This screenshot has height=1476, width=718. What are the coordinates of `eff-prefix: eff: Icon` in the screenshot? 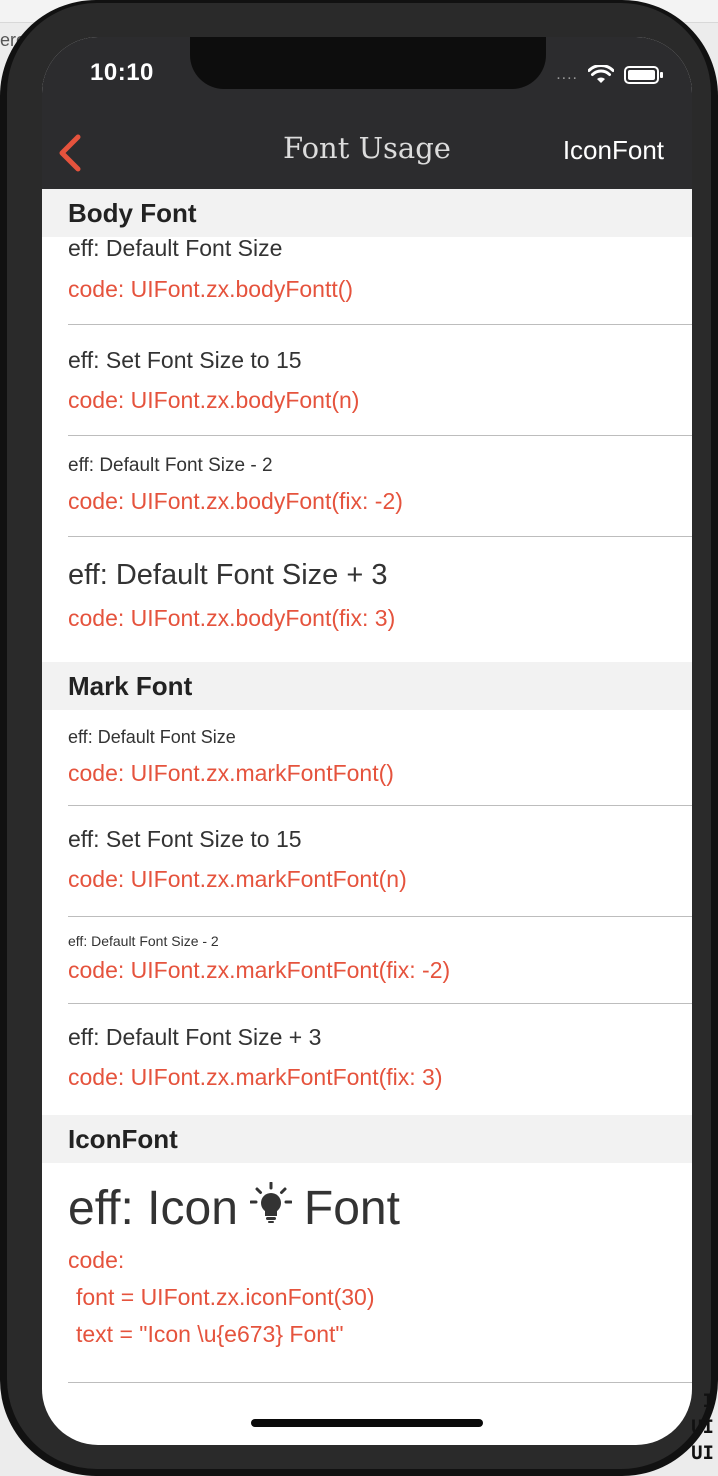 It's located at (153, 1208).